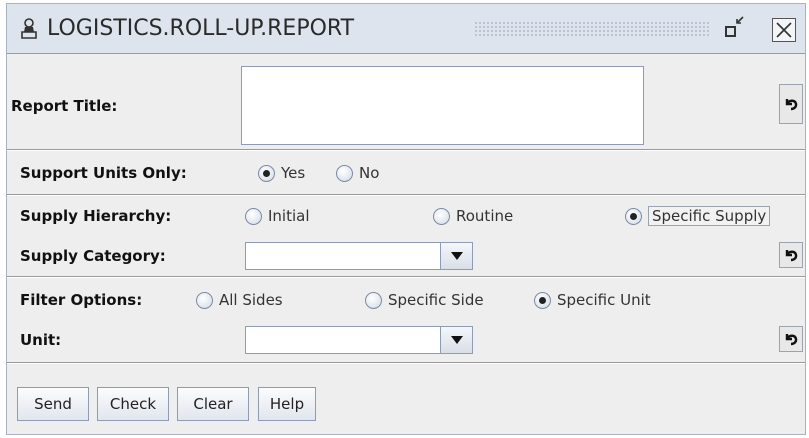  Describe the element at coordinates (53, 404) in the screenshot. I see `send-button: Send` at that location.